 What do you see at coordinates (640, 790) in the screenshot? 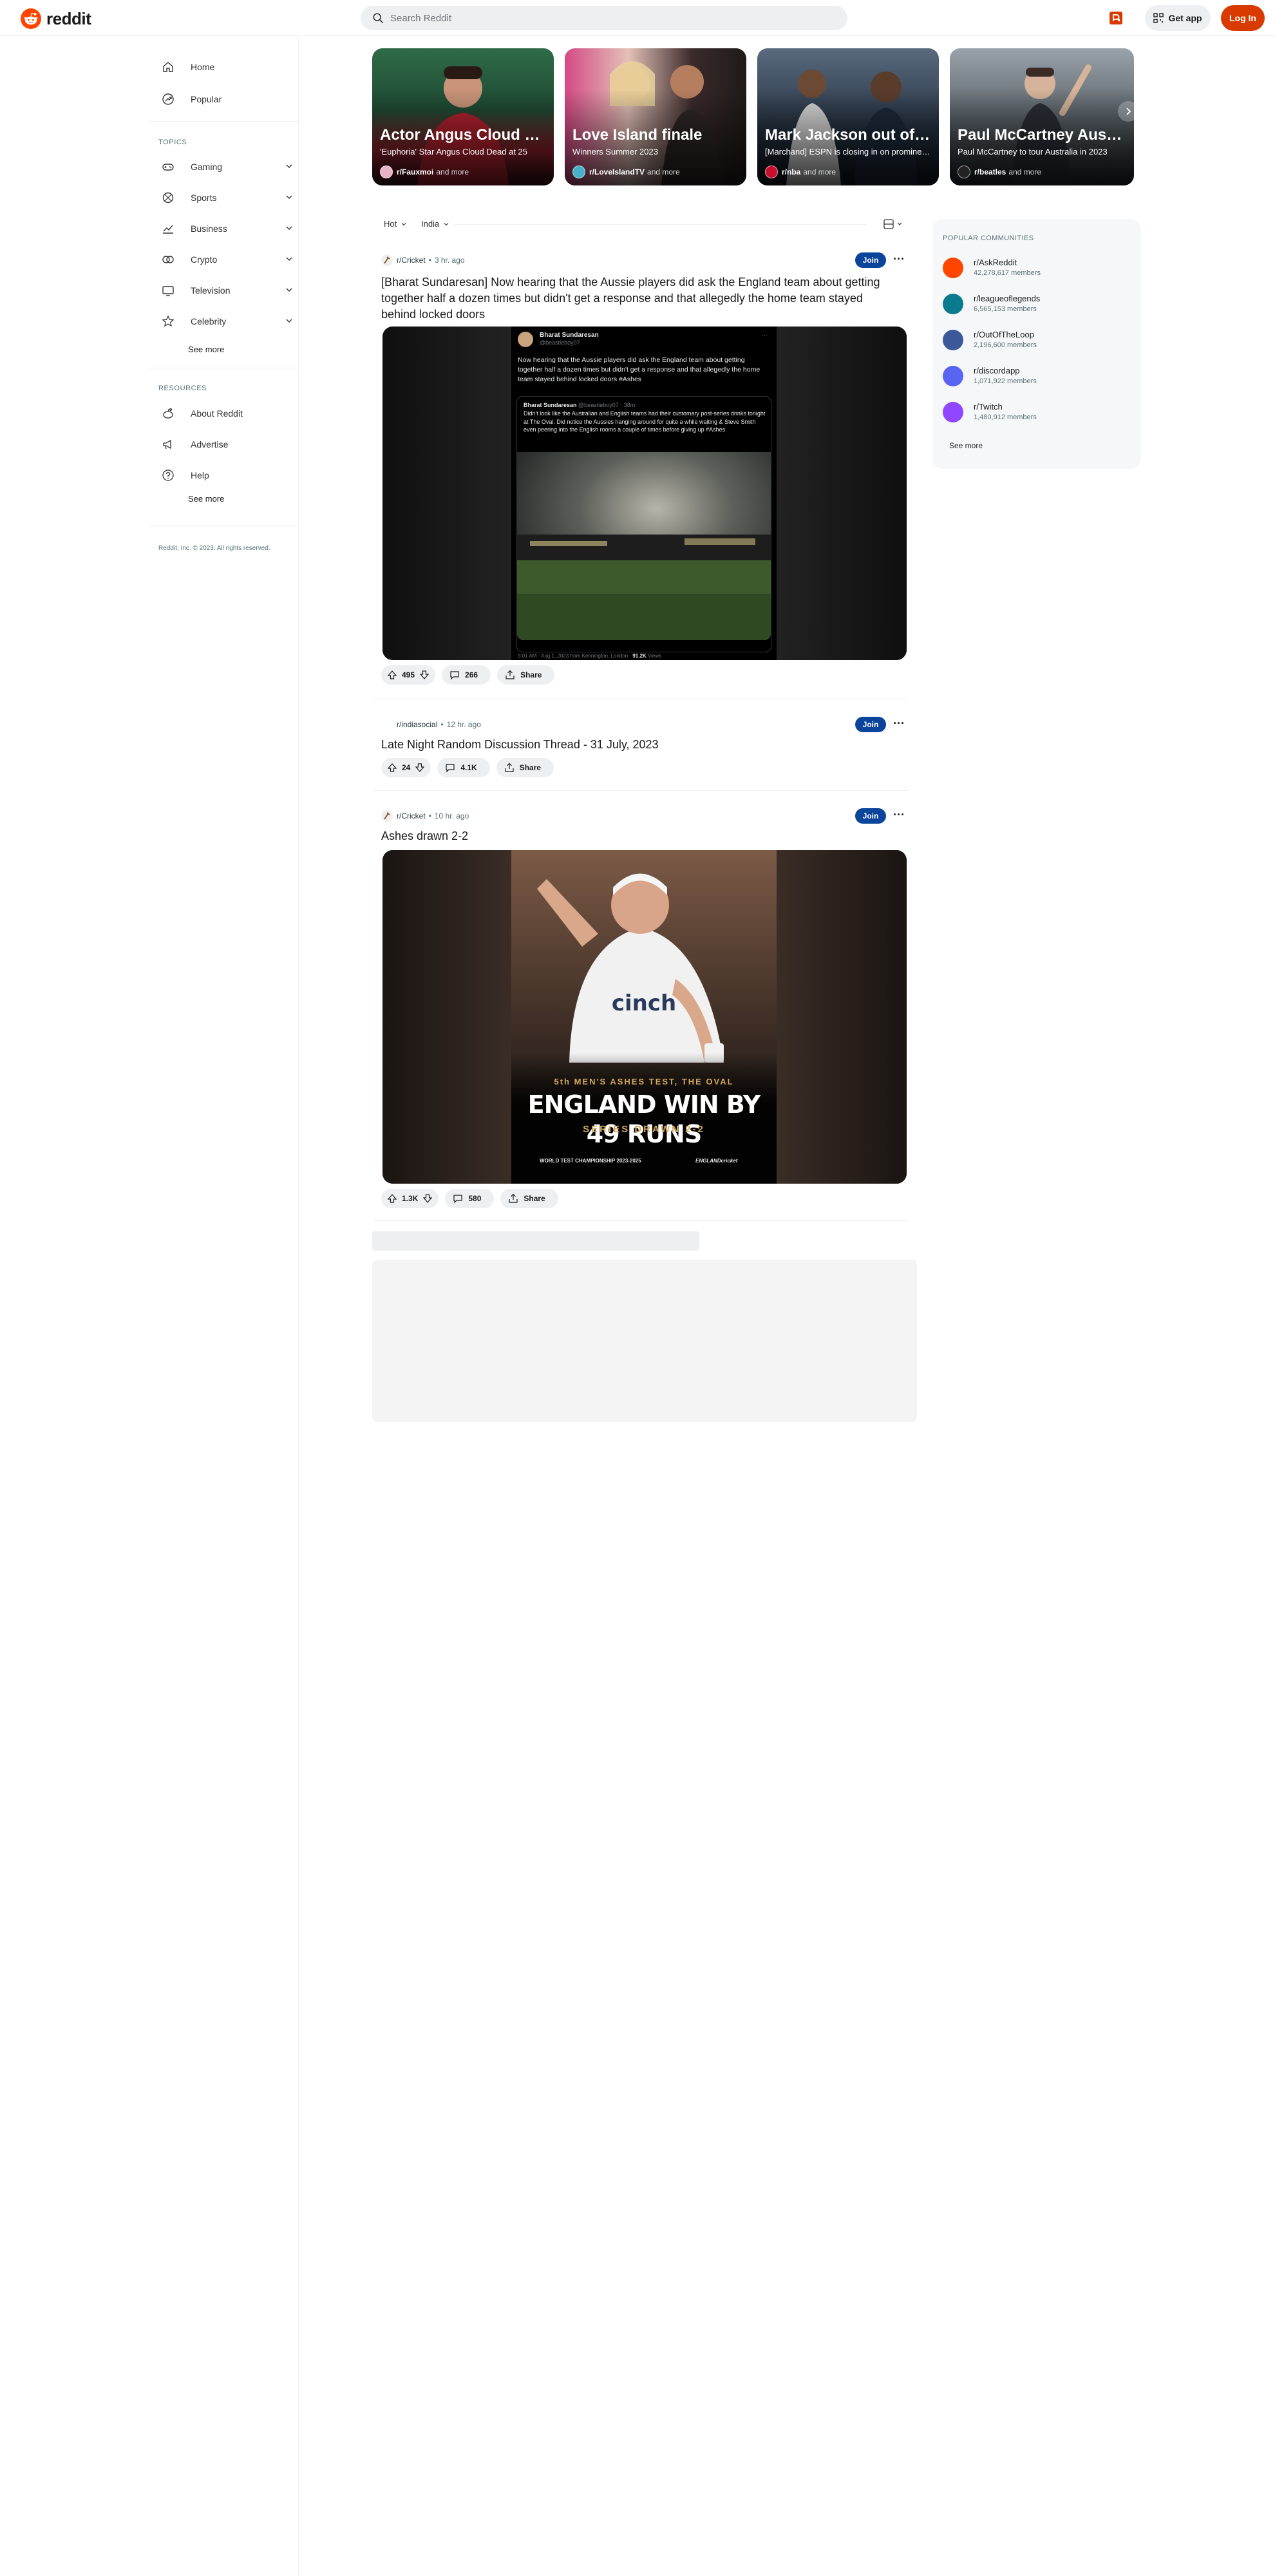
I see `post-divider` at bounding box center [640, 790].